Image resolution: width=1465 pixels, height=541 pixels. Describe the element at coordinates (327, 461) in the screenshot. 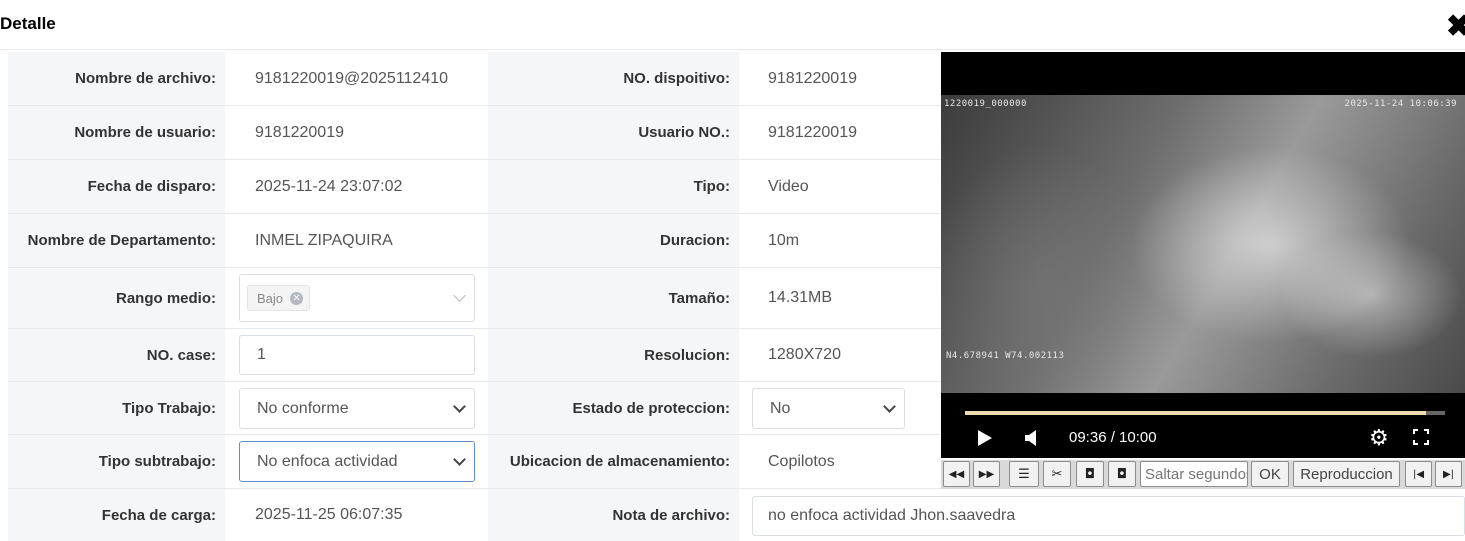

I see `work-subtype-value: No enfoca actividad` at that location.